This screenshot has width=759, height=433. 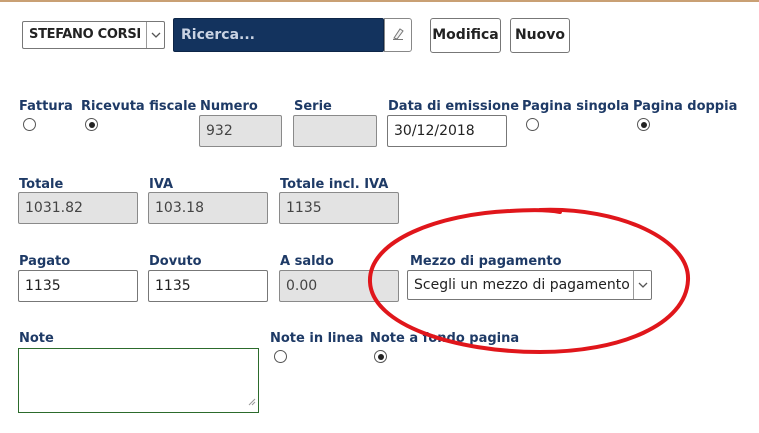 What do you see at coordinates (36, 338) in the screenshot?
I see `note-label: Note` at bounding box center [36, 338].